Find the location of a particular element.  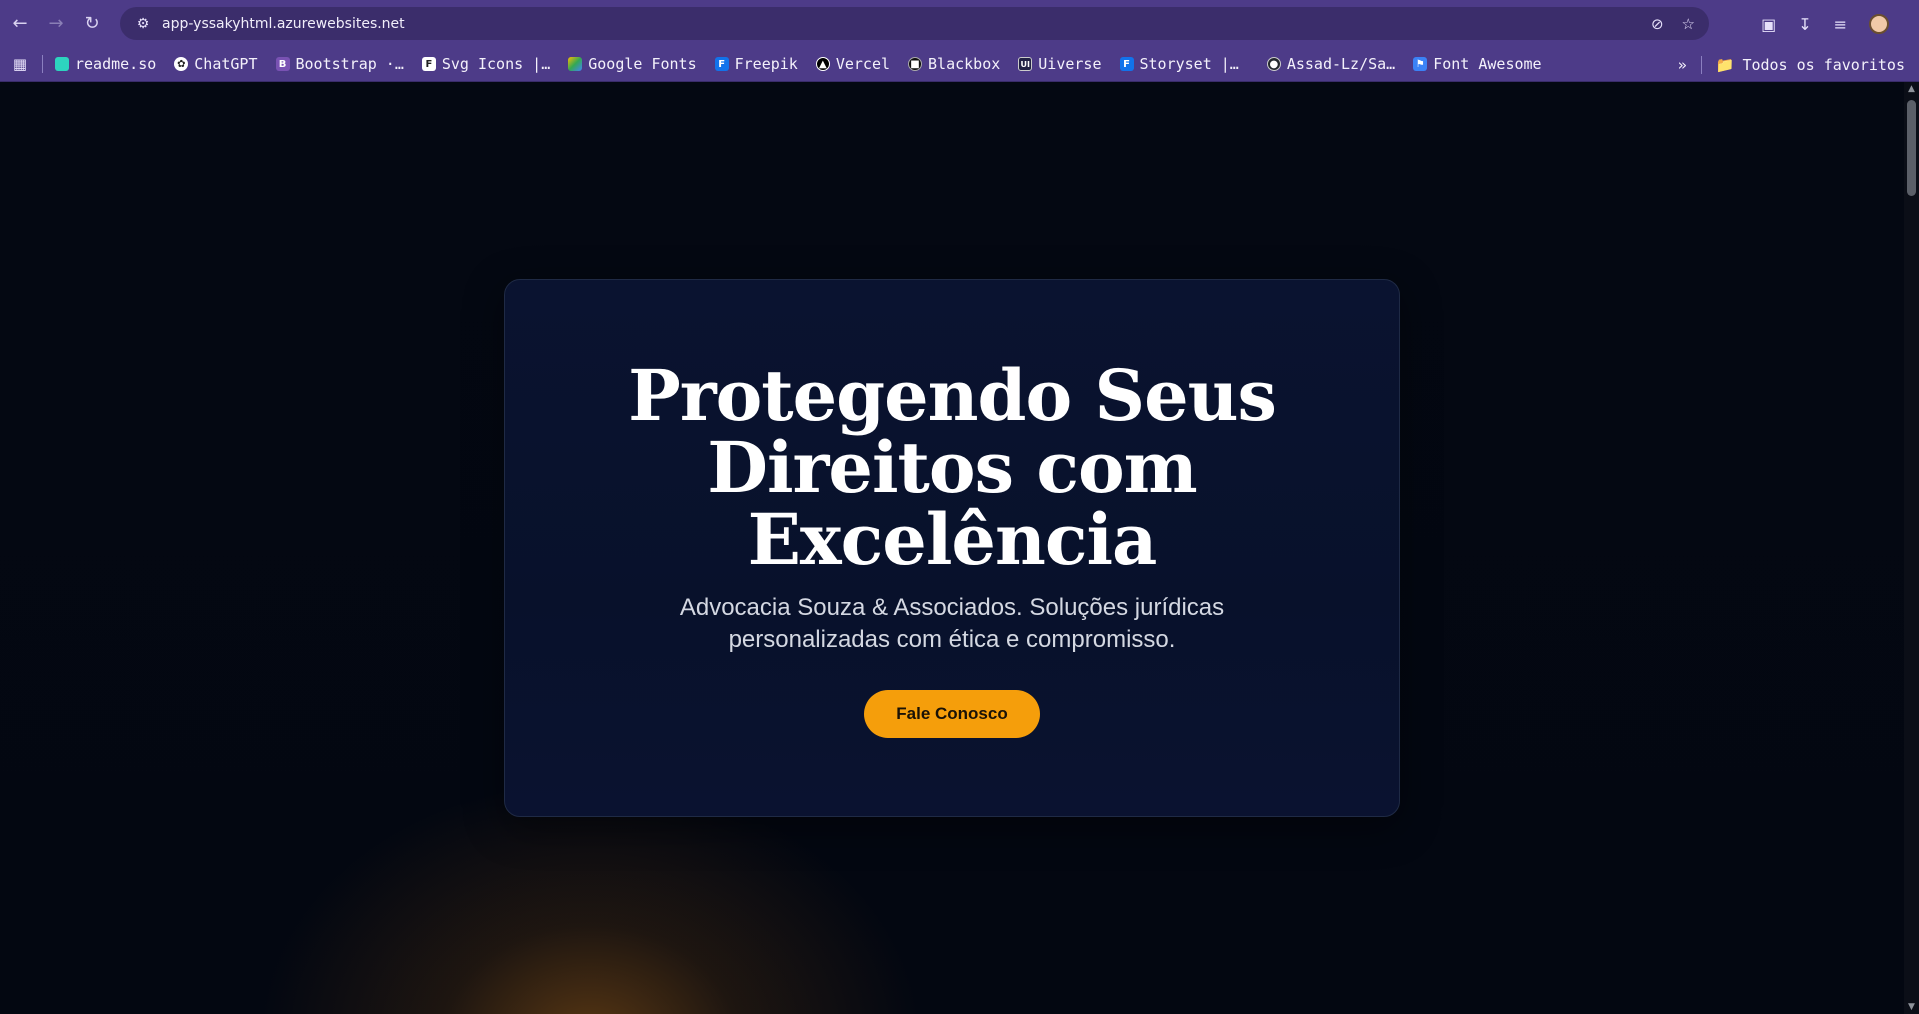

scroll-down-icon: ▼ is located at coordinates (1911, 1007).